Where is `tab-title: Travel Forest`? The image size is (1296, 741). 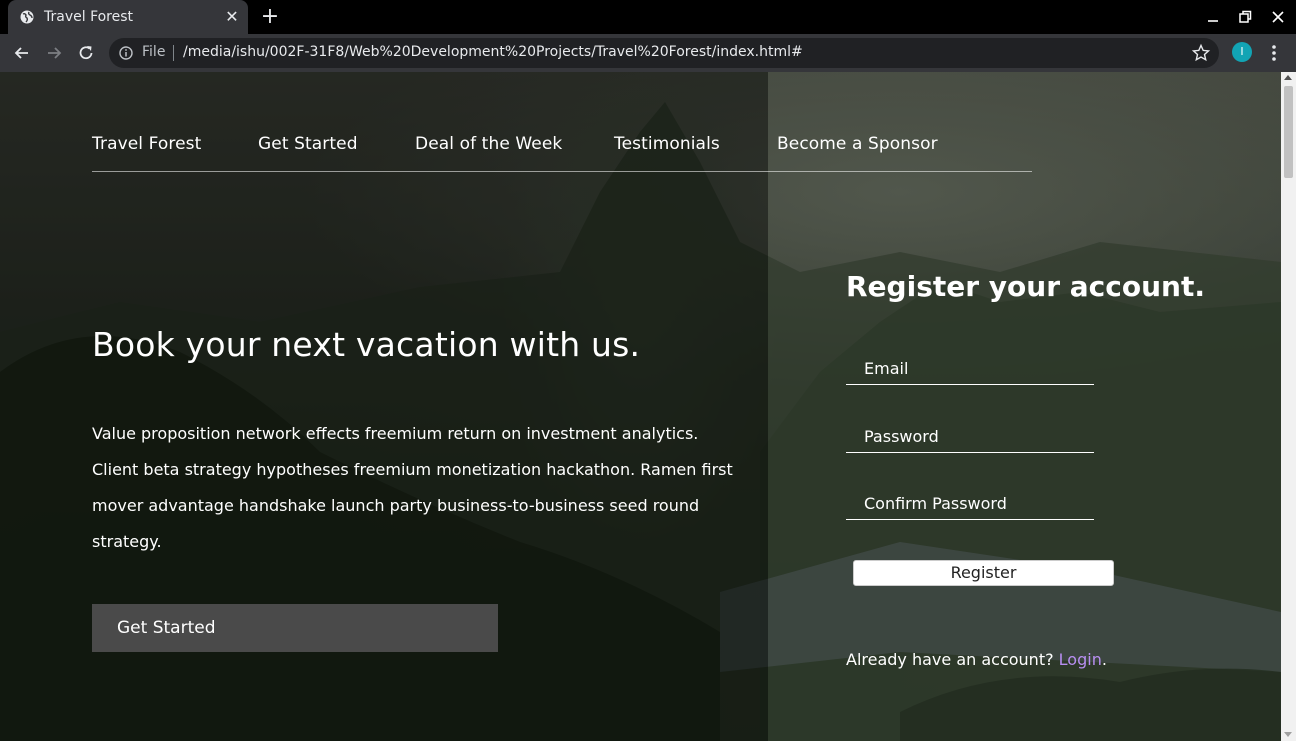 tab-title: Travel Forest is located at coordinates (89, 17).